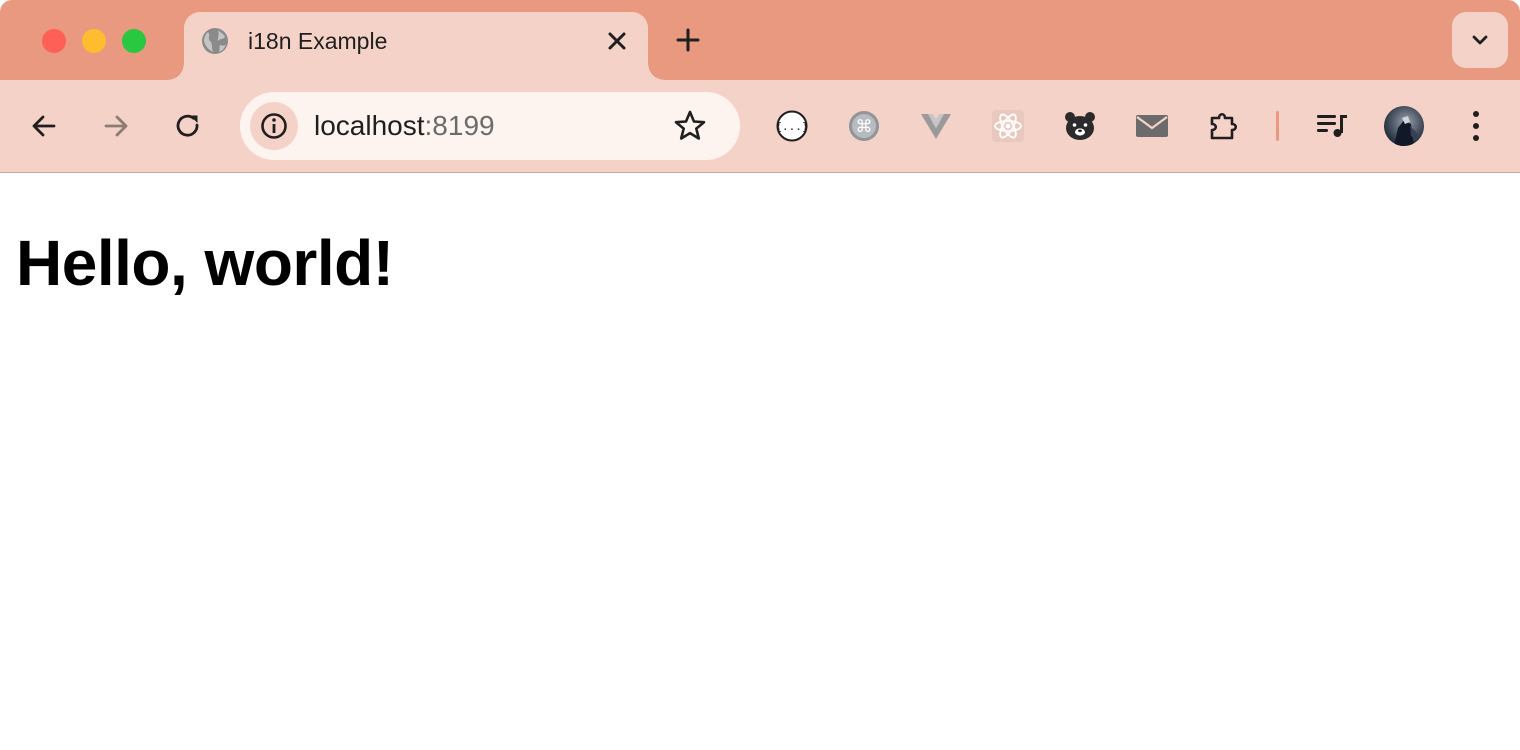 Image resolution: width=1520 pixels, height=750 pixels. Describe the element at coordinates (1476, 126) in the screenshot. I see `more-menu-icon` at that location.